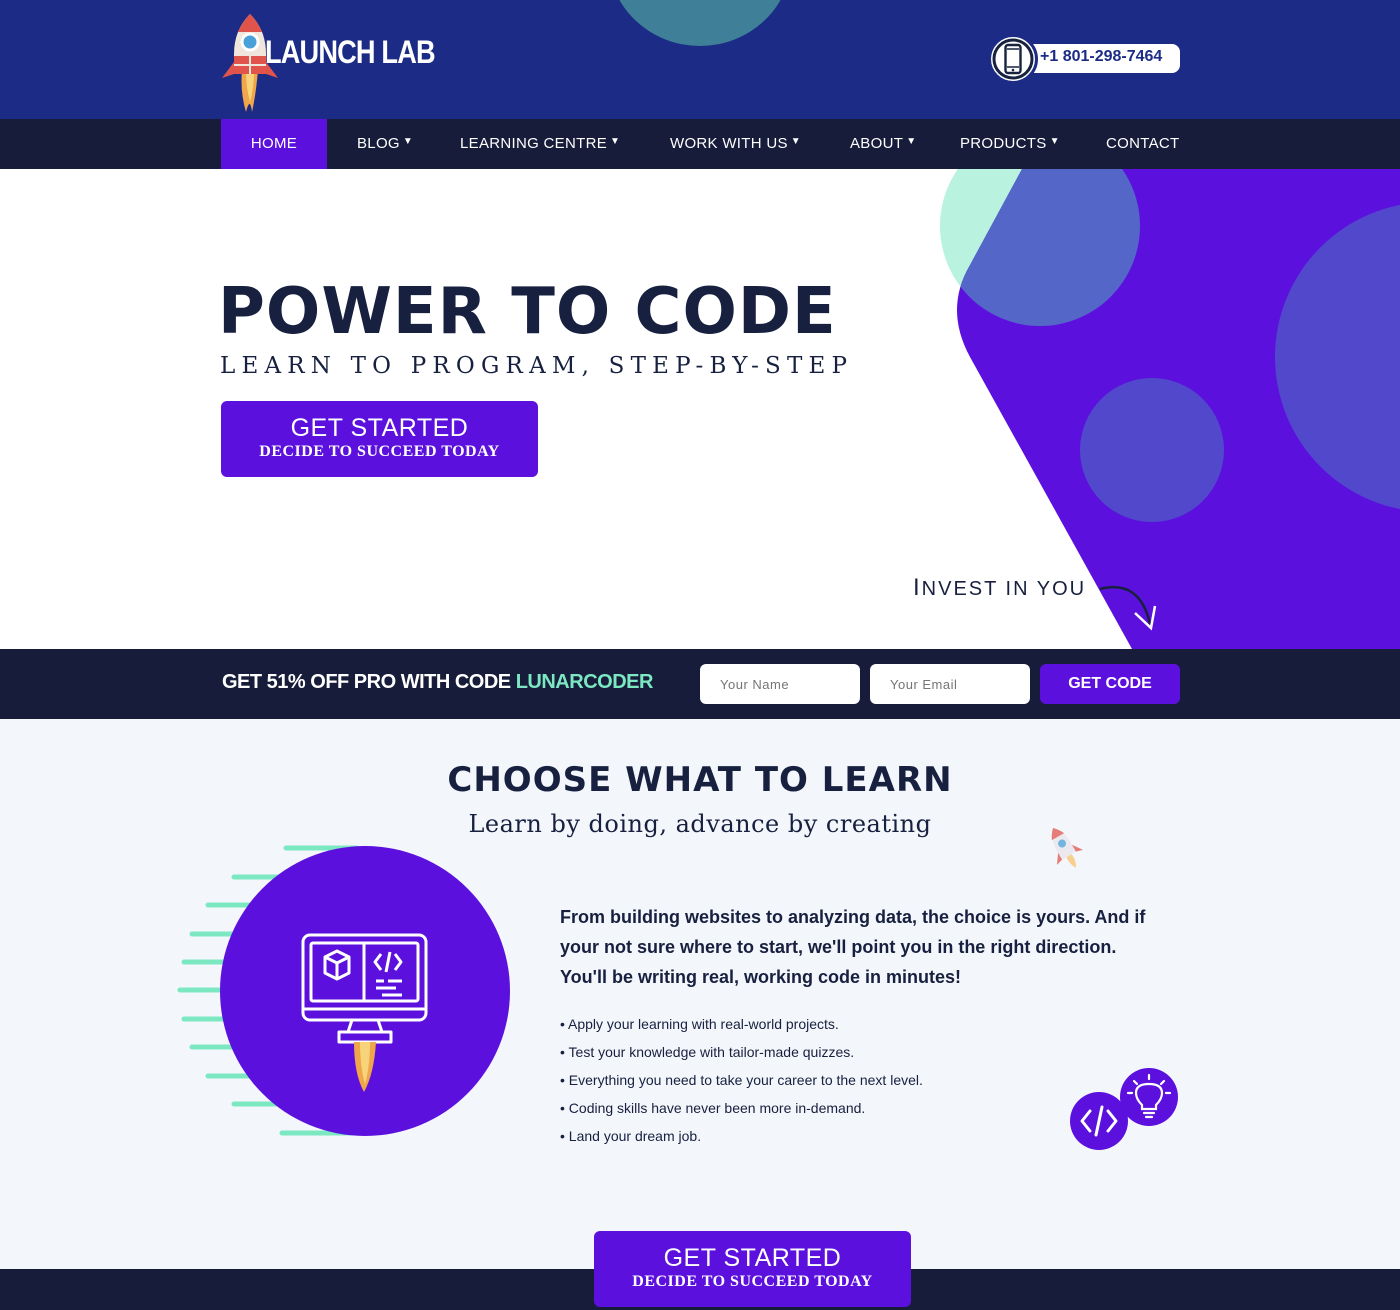  I want to click on hero-title: POWER TO CODE, so click(527, 312).